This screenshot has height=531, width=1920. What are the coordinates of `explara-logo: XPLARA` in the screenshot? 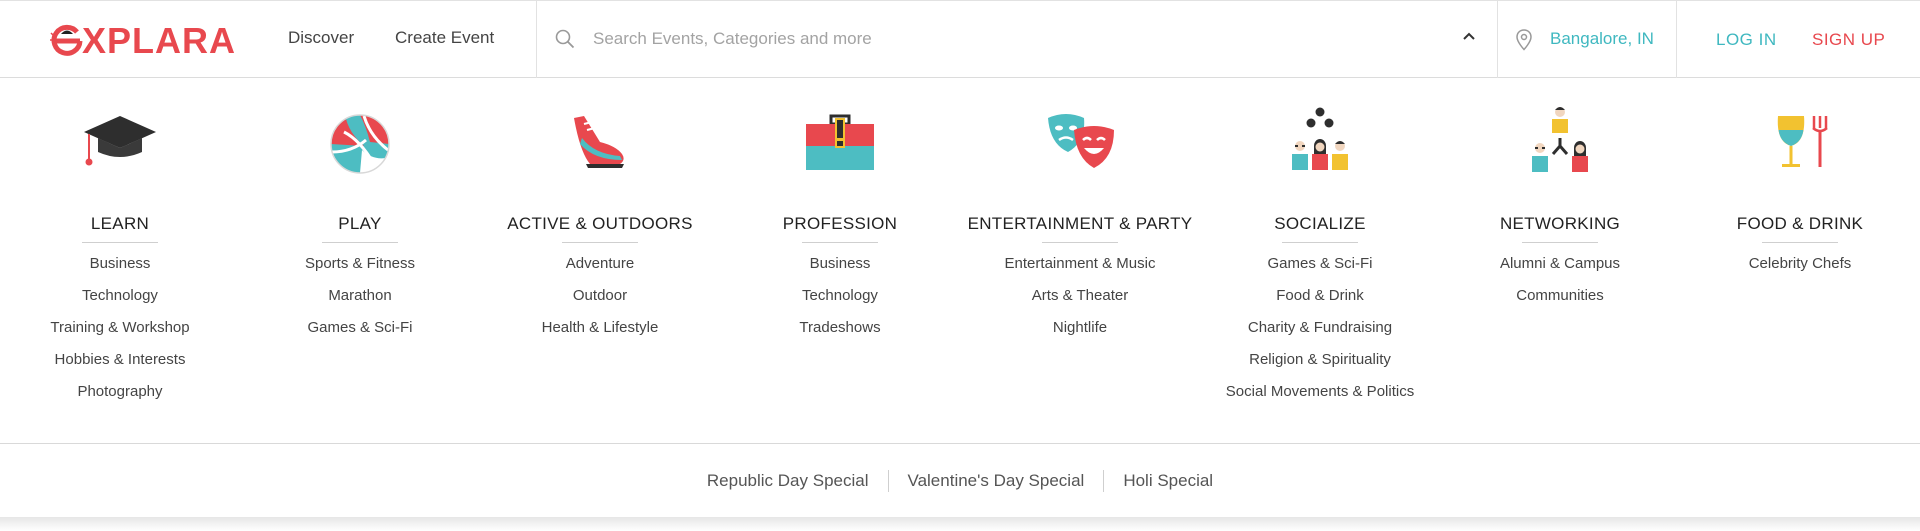 It's located at (145, 40).